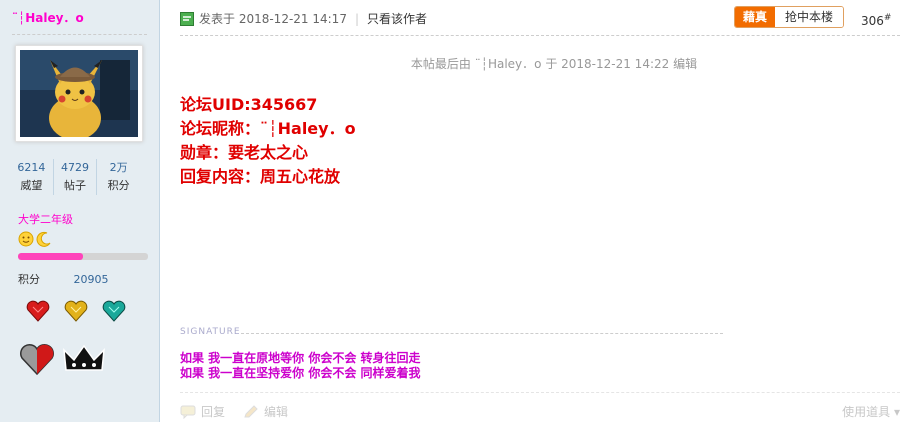  What do you see at coordinates (48, 17) in the screenshot?
I see `author-username: ¨┆Haley．o` at bounding box center [48, 17].